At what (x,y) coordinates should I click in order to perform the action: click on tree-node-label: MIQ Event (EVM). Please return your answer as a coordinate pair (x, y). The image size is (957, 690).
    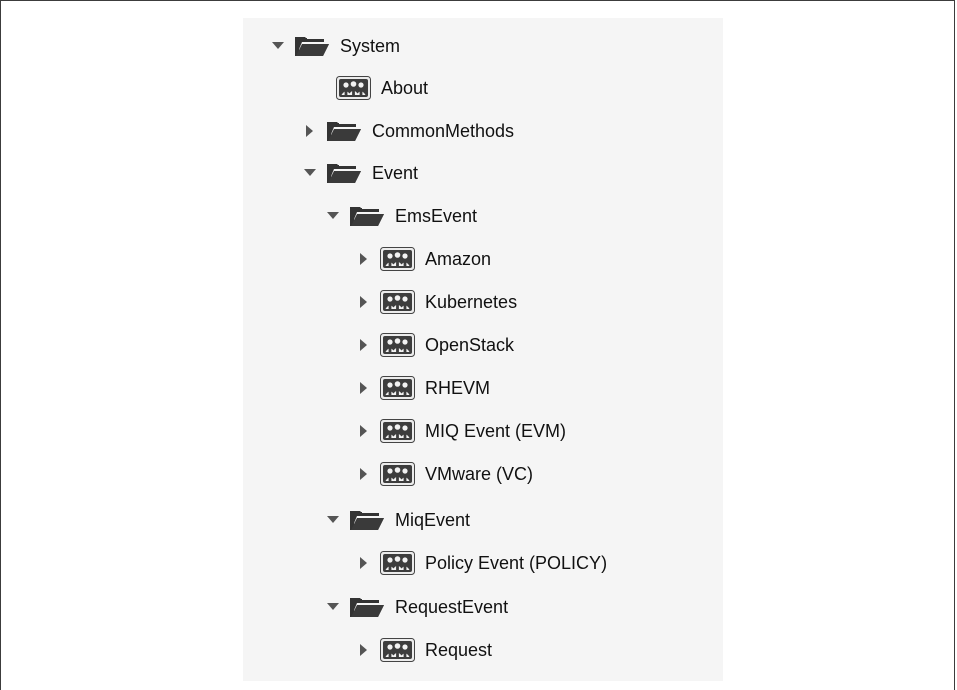
    Looking at the image, I should click on (496, 430).